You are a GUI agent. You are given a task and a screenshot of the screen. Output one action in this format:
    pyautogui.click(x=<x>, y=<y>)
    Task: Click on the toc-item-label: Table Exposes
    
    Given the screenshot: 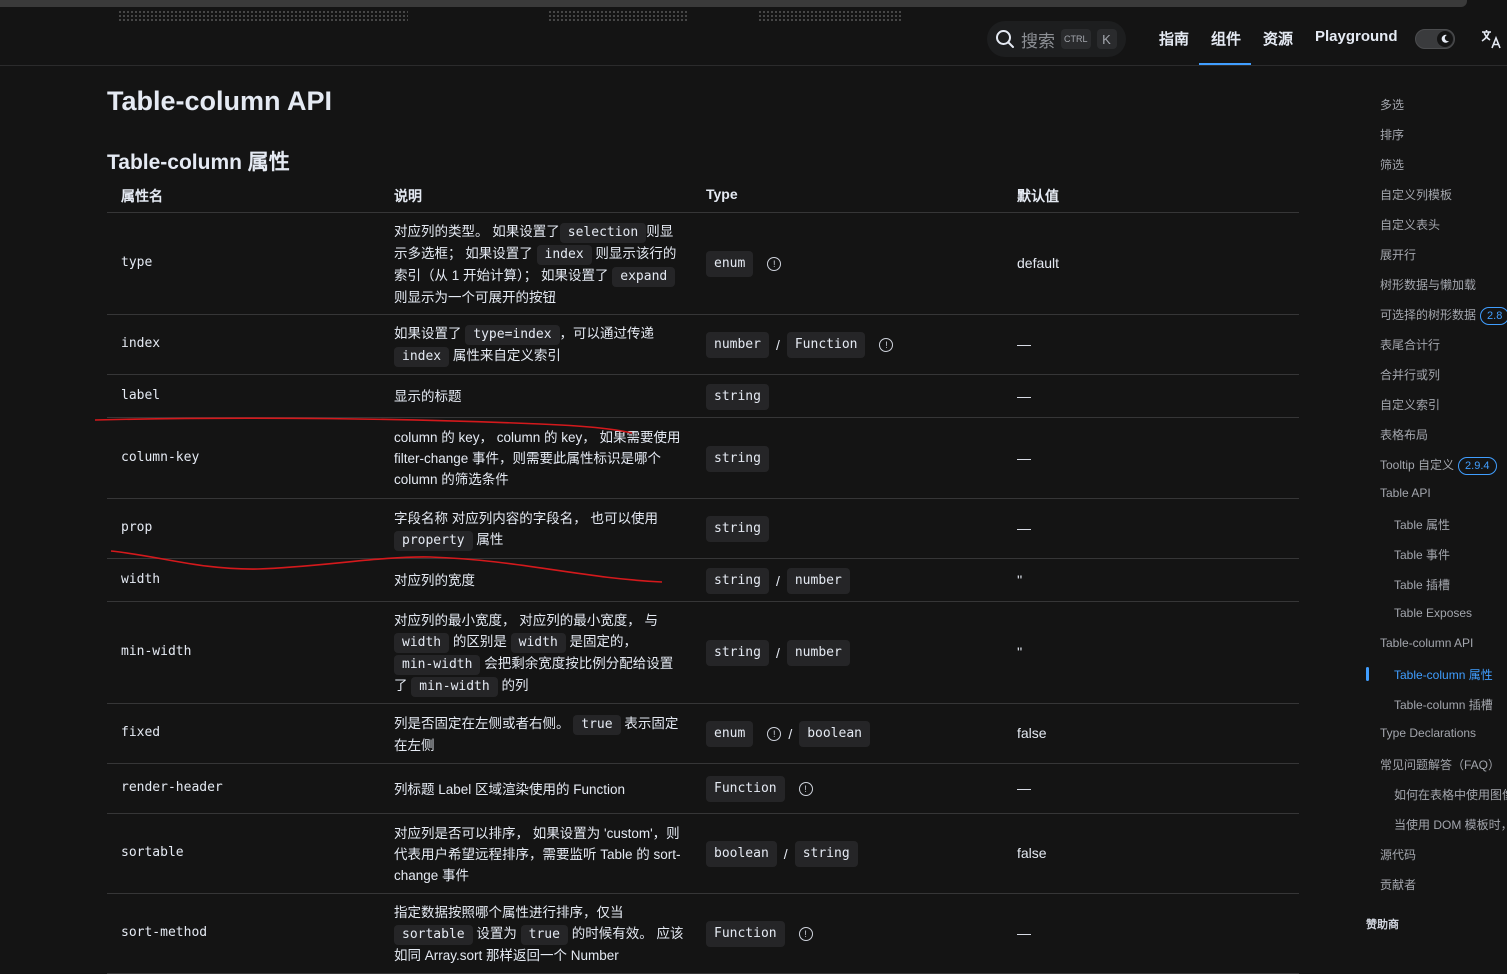 What is the action you would take?
    pyautogui.click(x=1433, y=613)
    